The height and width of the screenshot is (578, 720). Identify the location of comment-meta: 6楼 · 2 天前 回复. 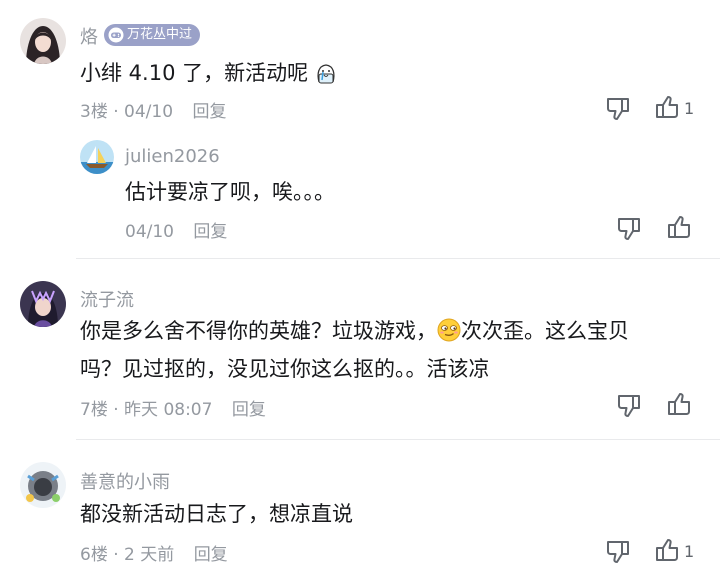
(154, 552).